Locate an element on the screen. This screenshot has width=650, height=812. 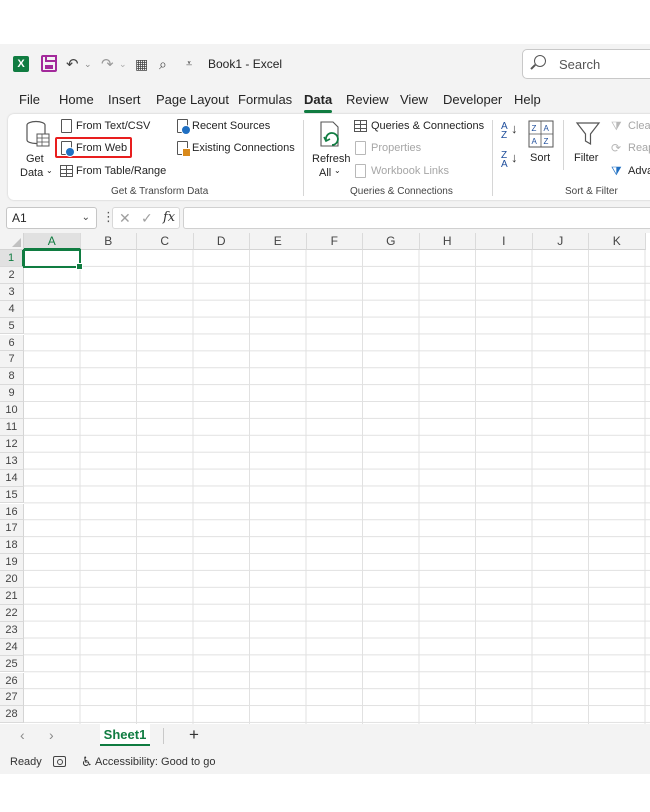
row-header-15: 15 is located at coordinates (12, 495).